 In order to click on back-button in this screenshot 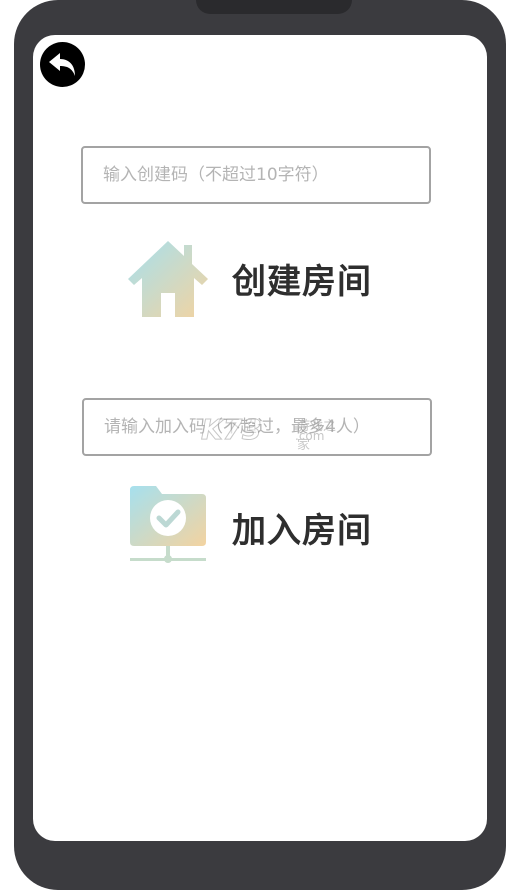, I will do `click(62, 64)`.